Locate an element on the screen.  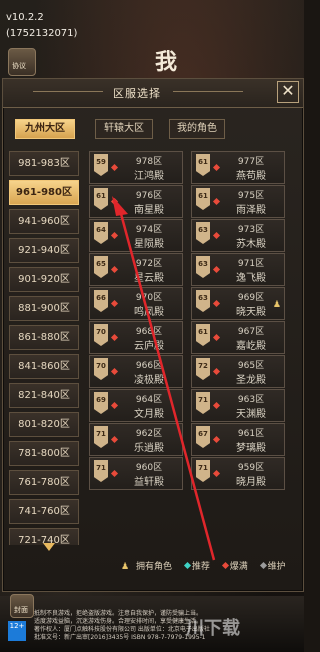
server-card: 70 966区 凌极殿 is located at coordinates (136, 371).